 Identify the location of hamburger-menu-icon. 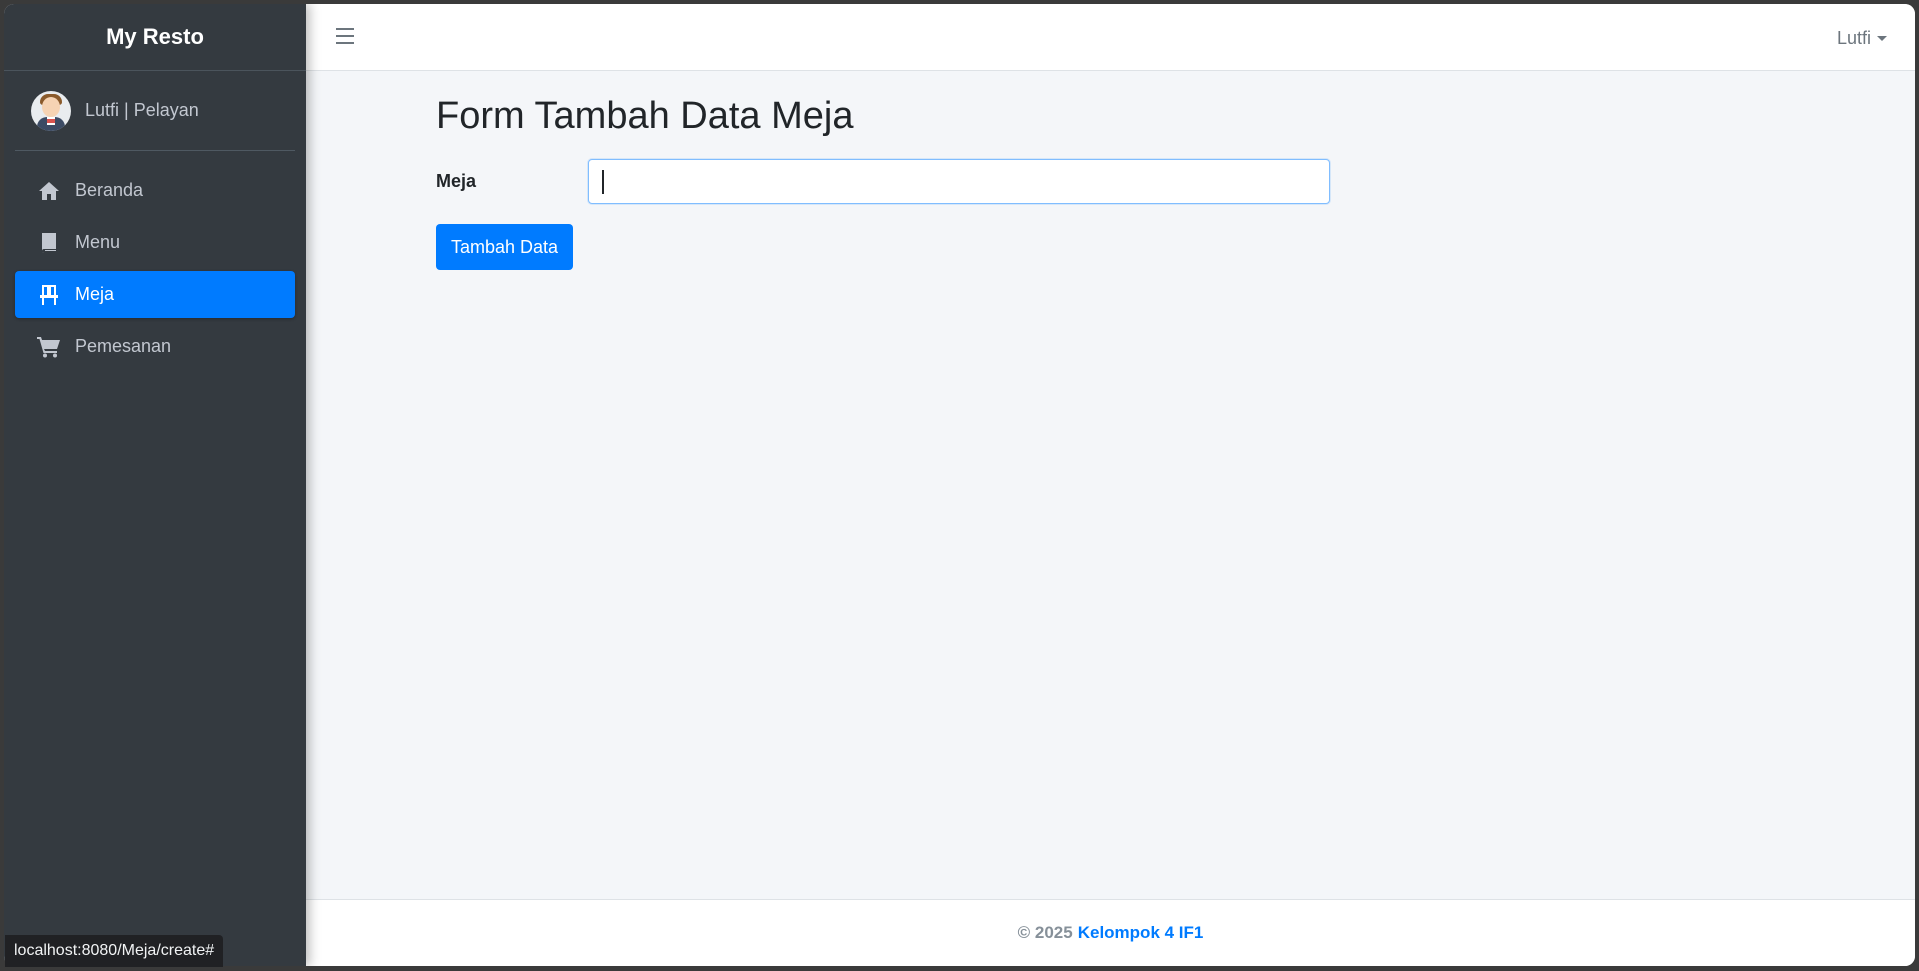
(345, 36).